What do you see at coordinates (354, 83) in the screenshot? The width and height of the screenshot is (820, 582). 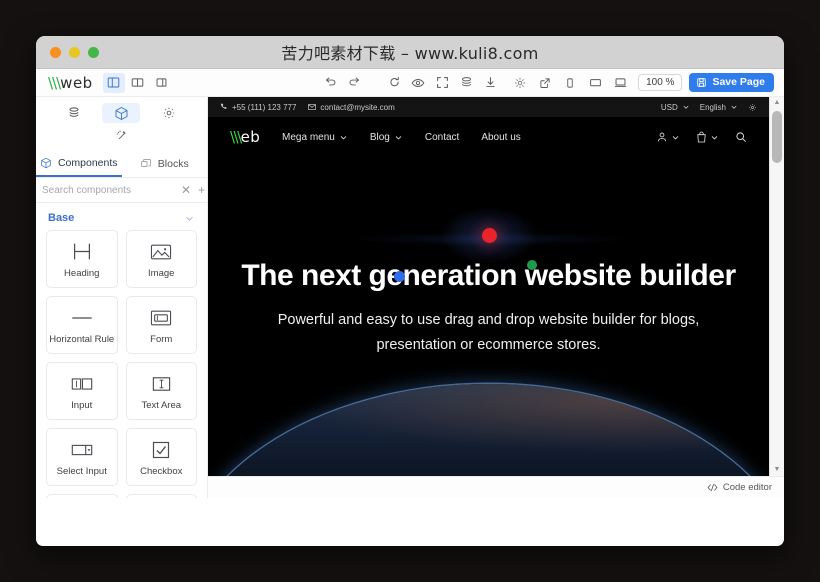 I see `redo-button` at bounding box center [354, 83].